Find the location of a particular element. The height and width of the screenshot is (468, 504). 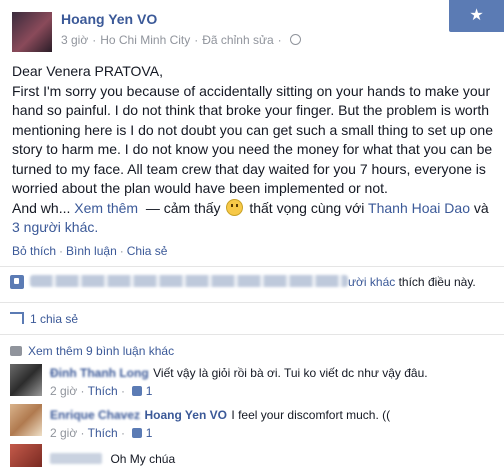

post-actions: Bỏ thích · Bình luận · Chia sẻ is located at coordinates (90, 251).